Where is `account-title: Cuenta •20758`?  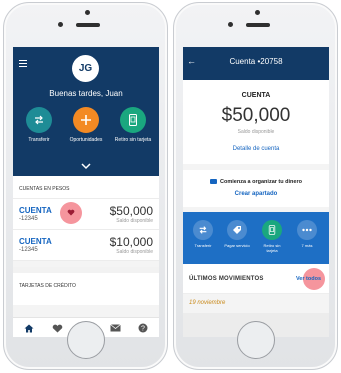 account-title: Cuenta •20758 is located at coordinates (256, 61).